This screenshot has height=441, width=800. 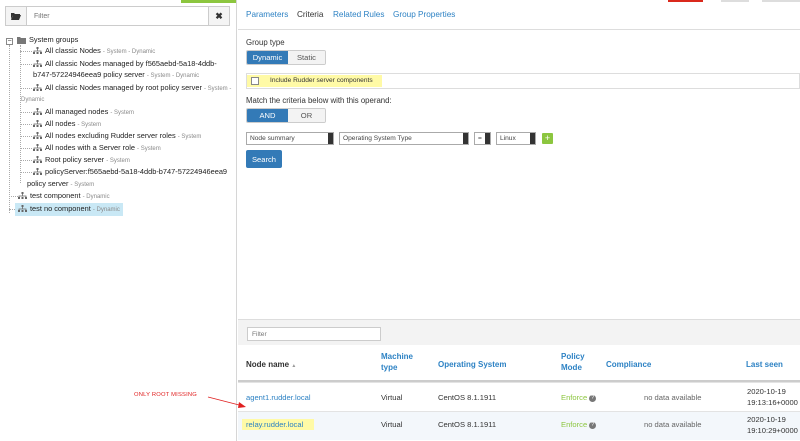 I want to click on tab-group-properties: Group Properties, so click(x=424, y=14).